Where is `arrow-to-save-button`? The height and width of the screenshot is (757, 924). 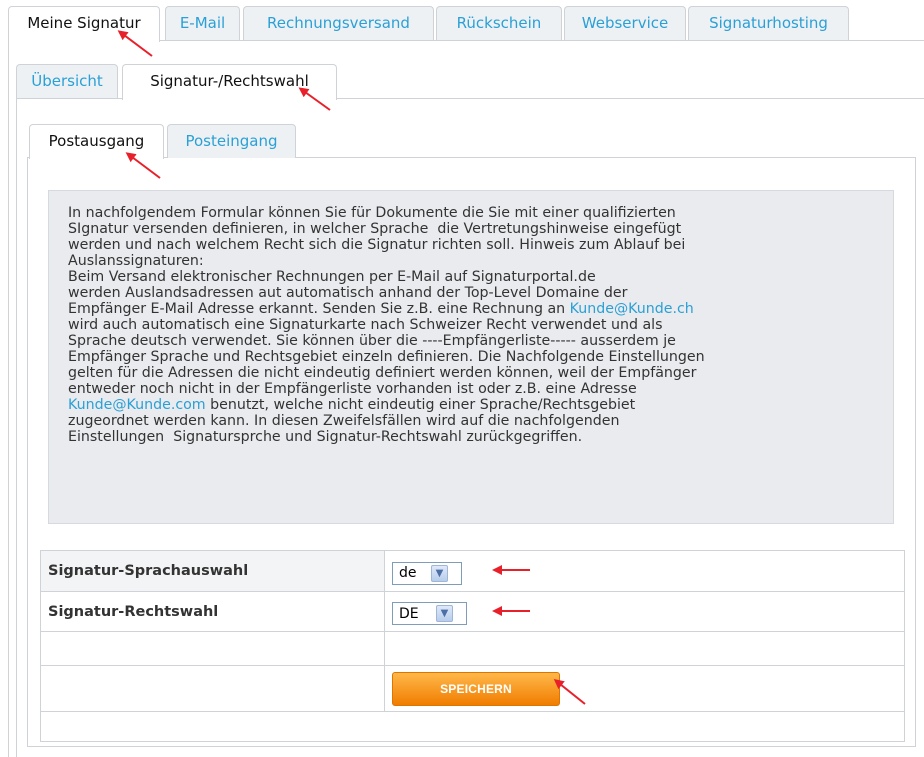 arrow-to-save-button is located at coordinates (569, 692).